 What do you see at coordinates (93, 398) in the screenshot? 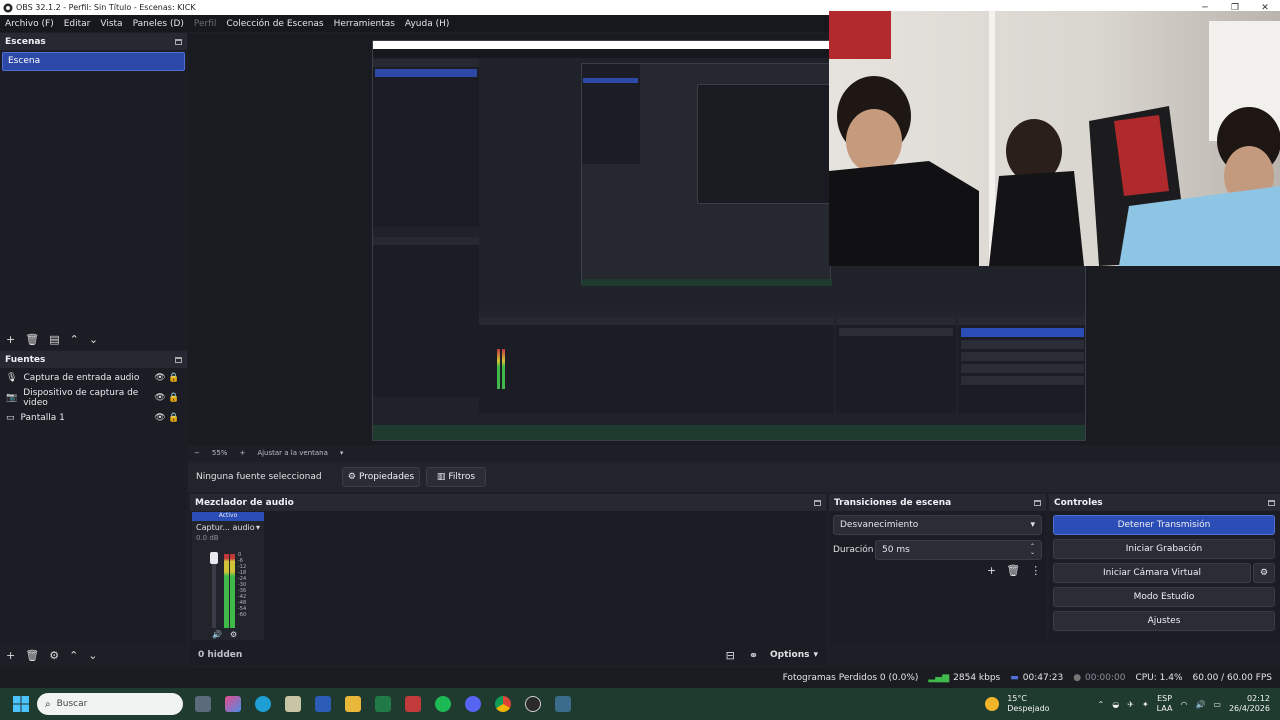
I see `source-item: 📷 Dispositivo de captura de video 👁 🔒` at bounding box center [93, 398].